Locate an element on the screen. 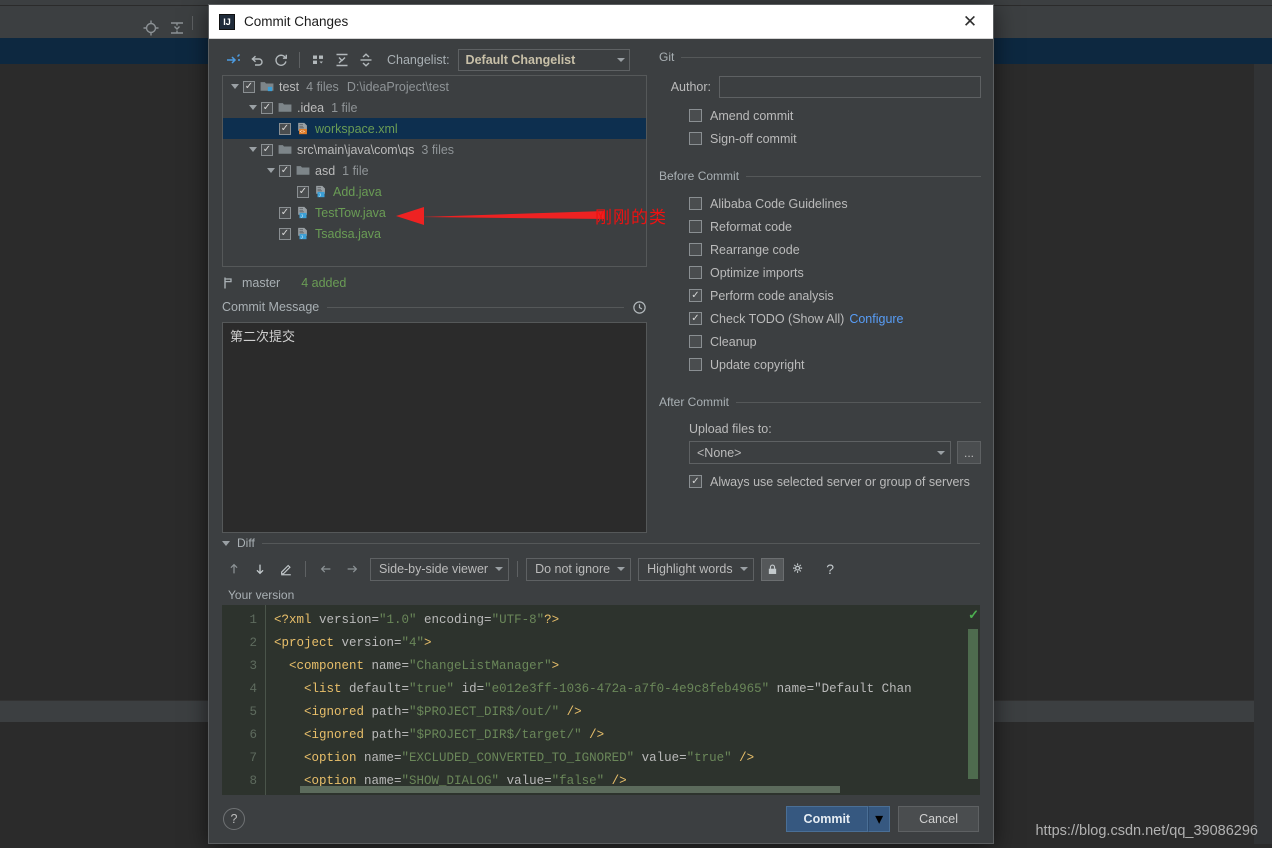 Image resolution: width=1272 pixels, height=848 pixels. accept-right-icon is located at coordinates (351, 569).